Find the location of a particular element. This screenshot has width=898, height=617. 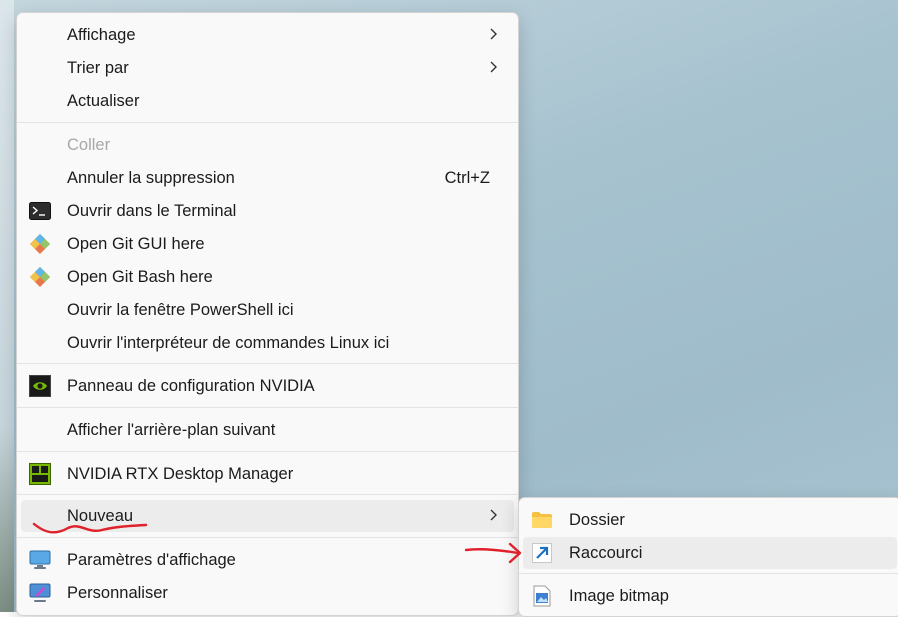

shortcut-text: Ctrl+Z is located at coordinates (467, 178).